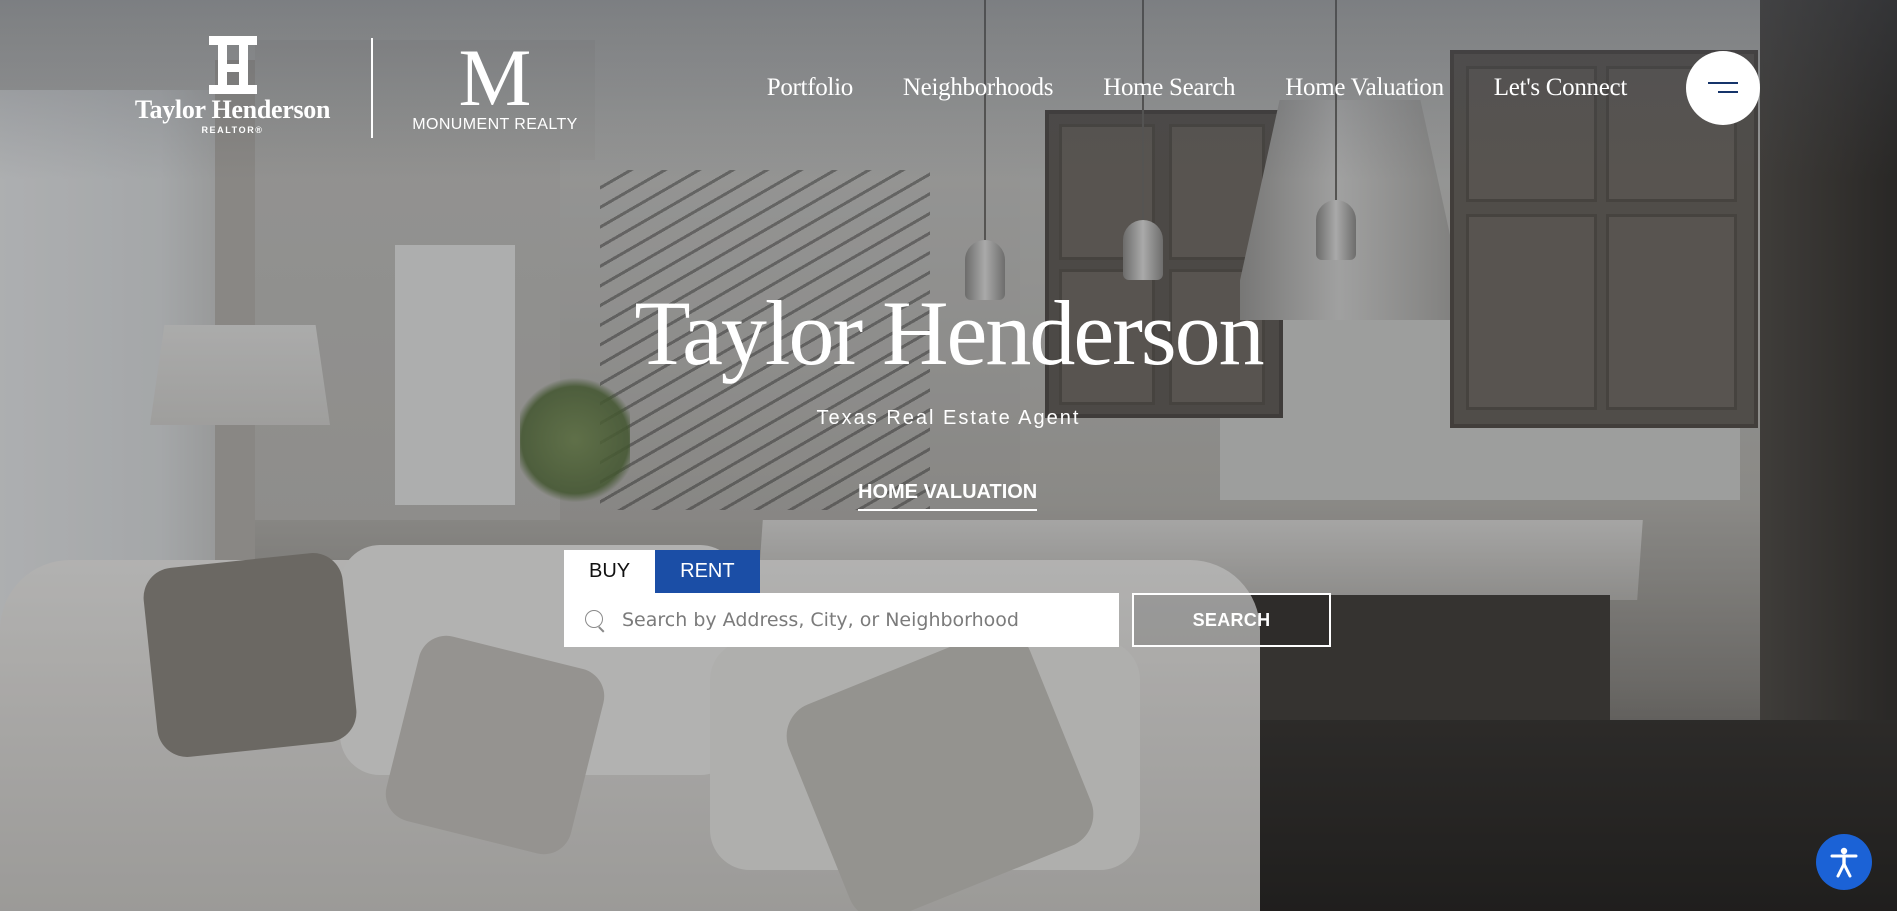  Describe the element at coordinates (610, 571) in the screenshot. I see `tab-buy: BUY` at that location.